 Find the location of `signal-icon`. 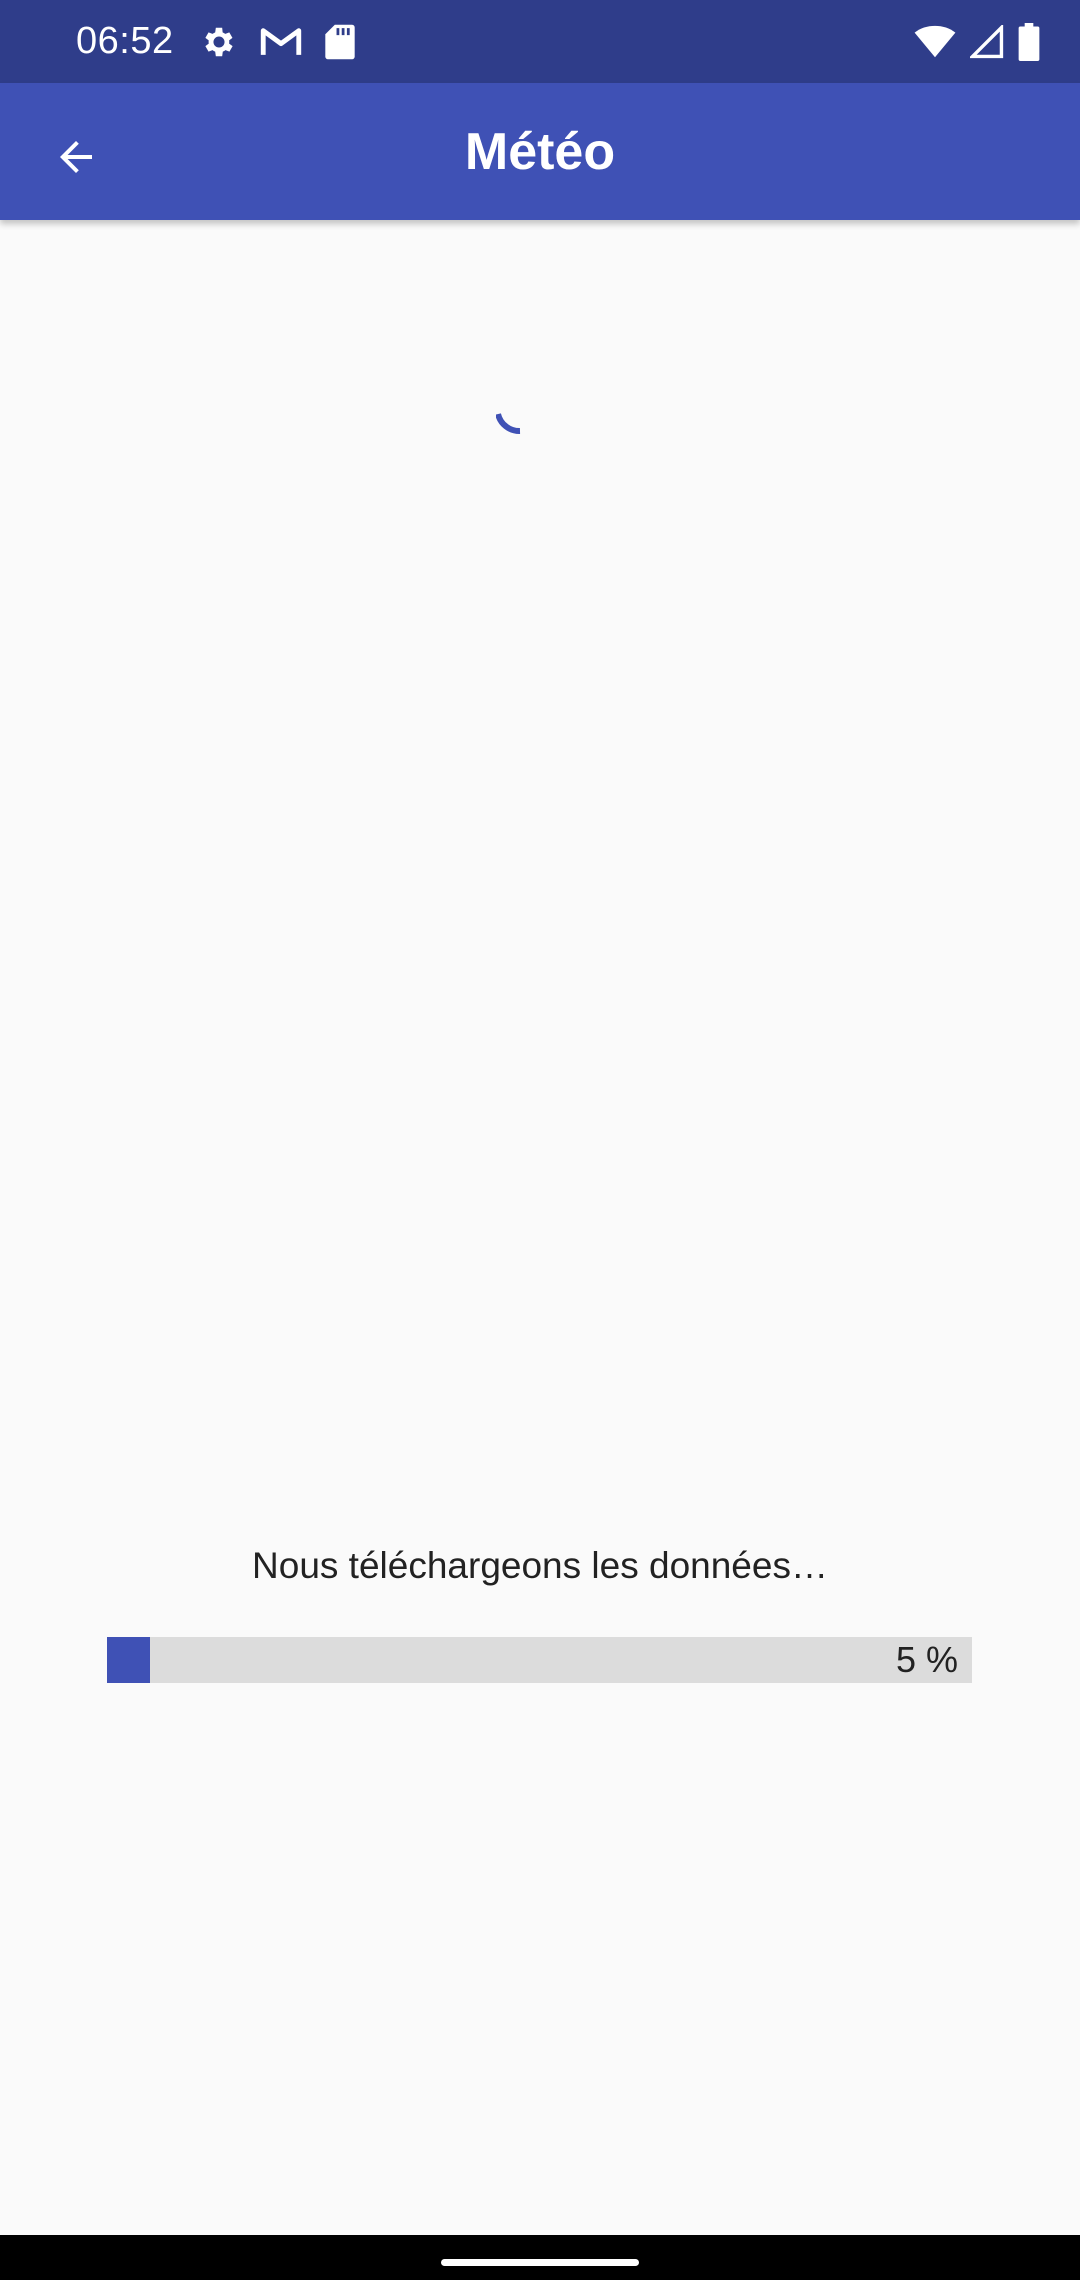

signal-icon is located at coordinates (987, 42).